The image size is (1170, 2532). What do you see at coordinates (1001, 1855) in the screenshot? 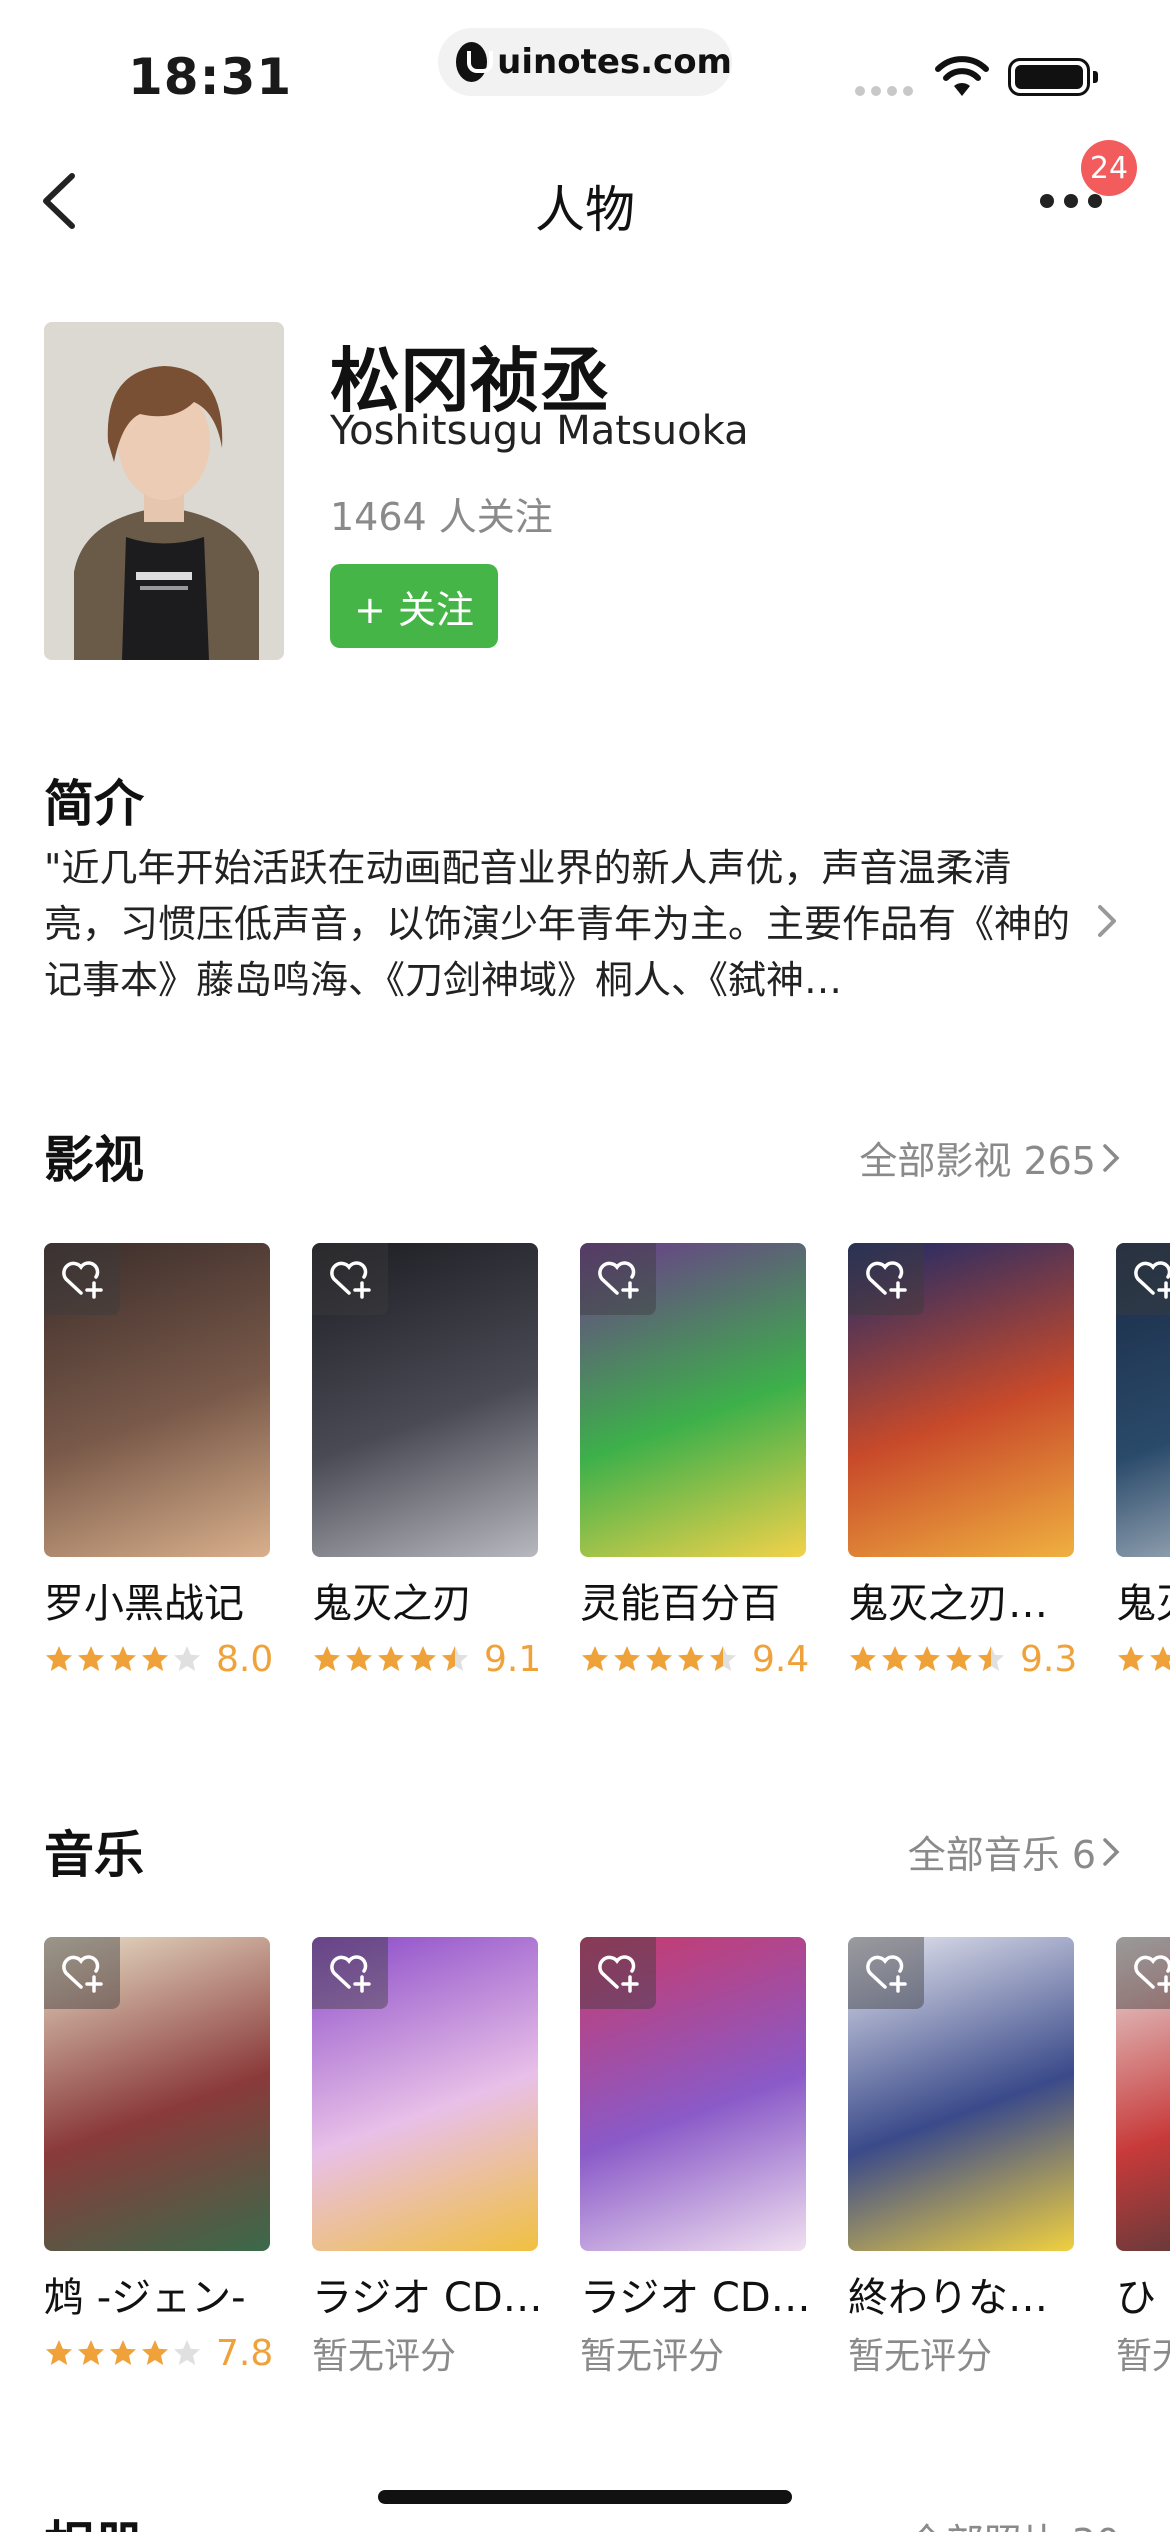
I see `all-music-link-label: 全部音乐 6` at bounding box center [1001, 1855].